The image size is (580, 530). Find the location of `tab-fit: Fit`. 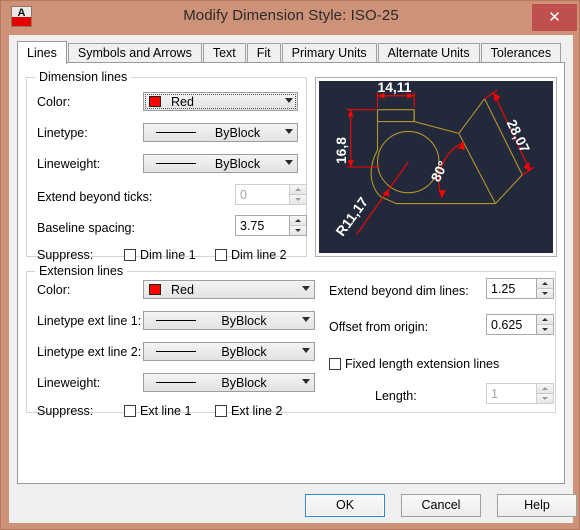

tab-fit: Fit is located at coordinates (263, 53).